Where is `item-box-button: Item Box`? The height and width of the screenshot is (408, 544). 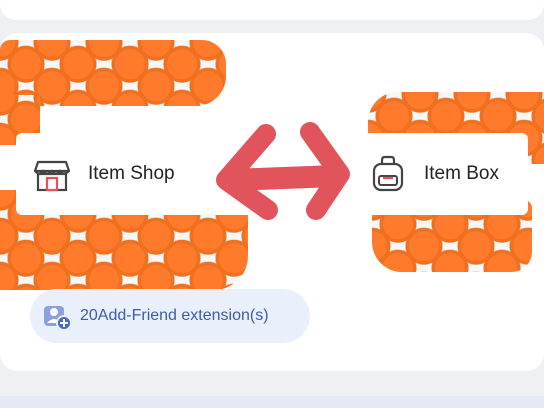
item-box-button: Item Box is located at coordinates (446, 174).